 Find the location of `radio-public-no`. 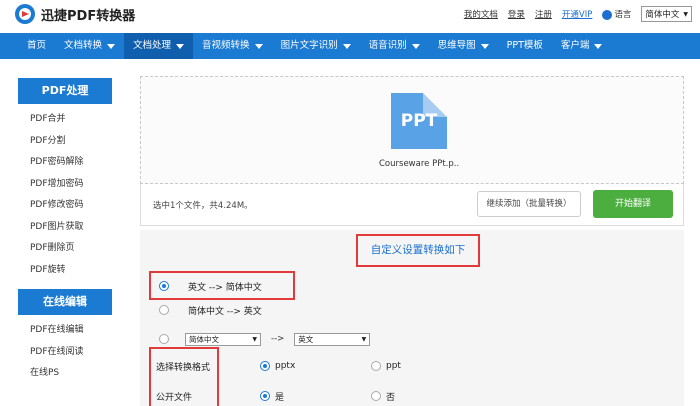

radio-public-no is located at coordinates (376, 396).